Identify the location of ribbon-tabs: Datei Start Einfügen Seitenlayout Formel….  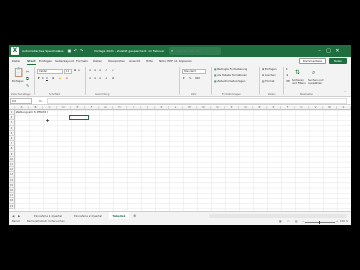
(180, 61).